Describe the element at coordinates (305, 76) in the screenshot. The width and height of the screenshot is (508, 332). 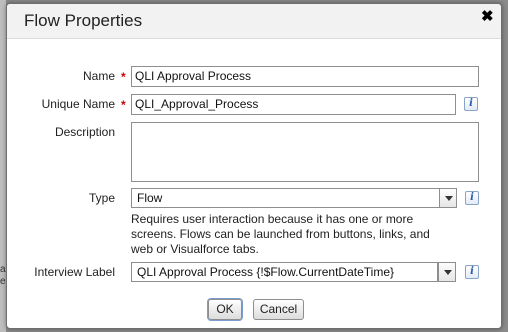
I see `name-input: QLI Approval Process` at that location.